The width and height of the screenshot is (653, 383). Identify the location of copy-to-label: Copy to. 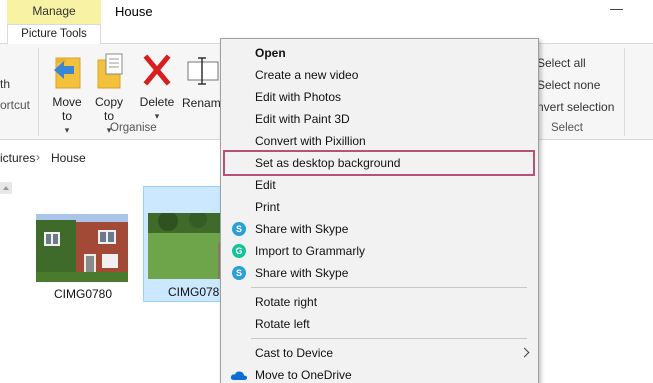
(108, 109).